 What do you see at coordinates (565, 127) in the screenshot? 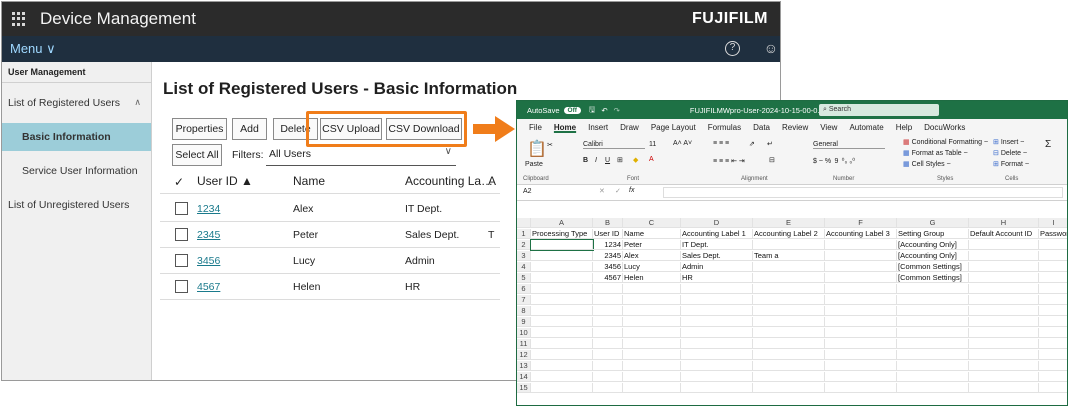
I see `tab-home: Home` at bounding box center [565, 127].